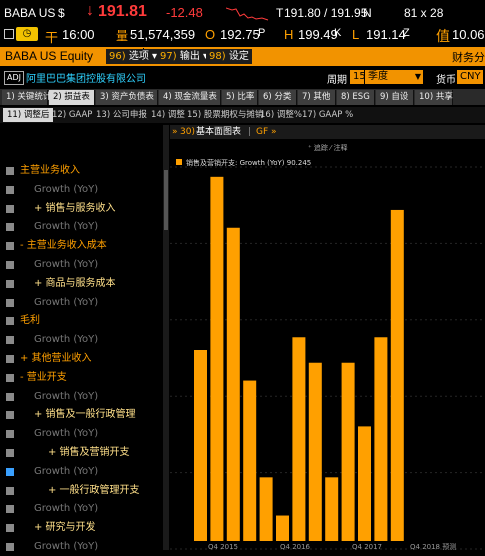  Describe the element at coordinates (81, 359) in the screenshot. I see `line-item-row: + 其他营业收入` at that location.